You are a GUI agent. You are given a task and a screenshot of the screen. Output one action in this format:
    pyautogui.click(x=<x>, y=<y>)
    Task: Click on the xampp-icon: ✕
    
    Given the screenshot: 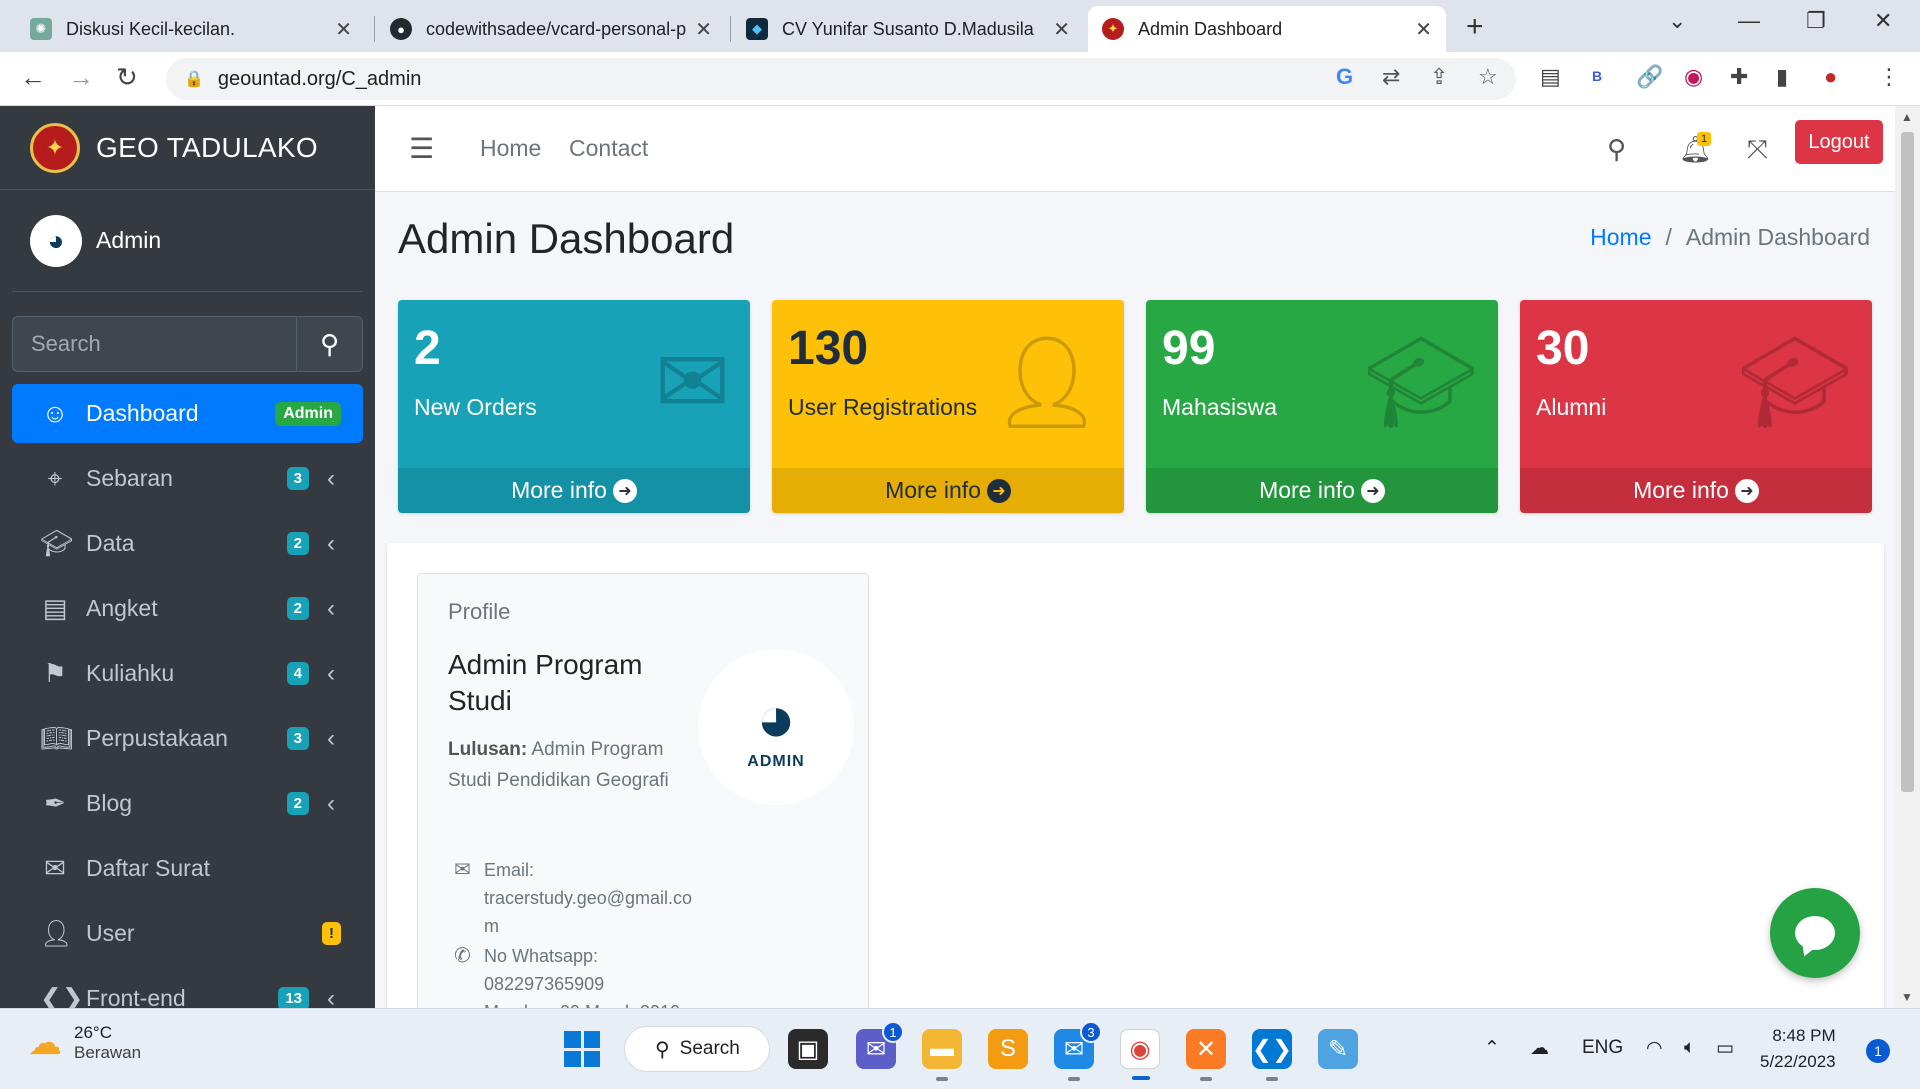 What is the action you would take?
    pyautogui.click(x=1206, y=1055)
    